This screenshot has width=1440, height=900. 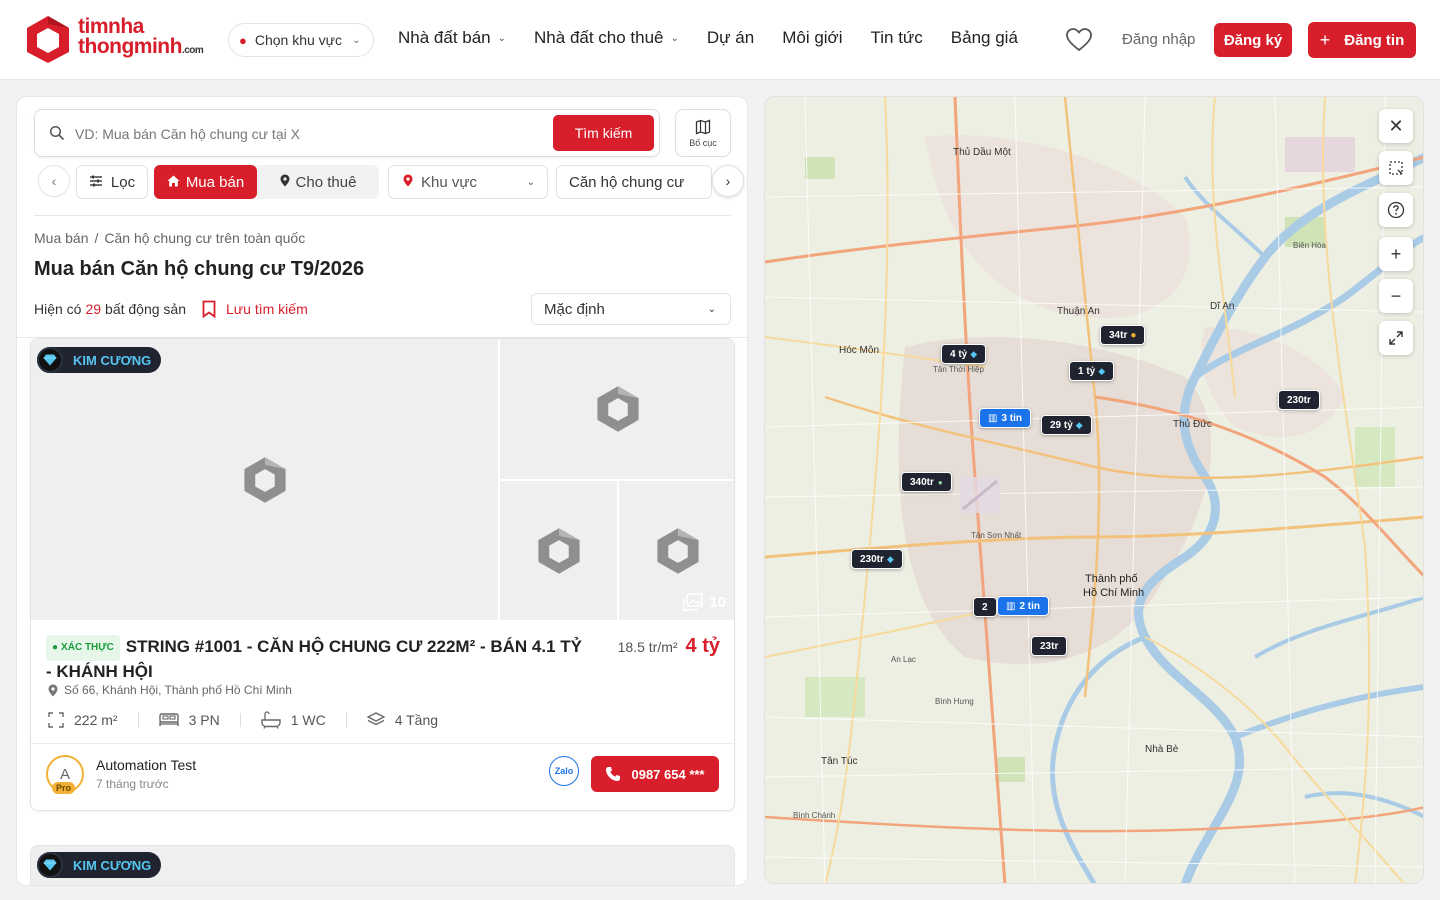 I want to click on location-pin-icon: ●, so click(x=243, y=40).